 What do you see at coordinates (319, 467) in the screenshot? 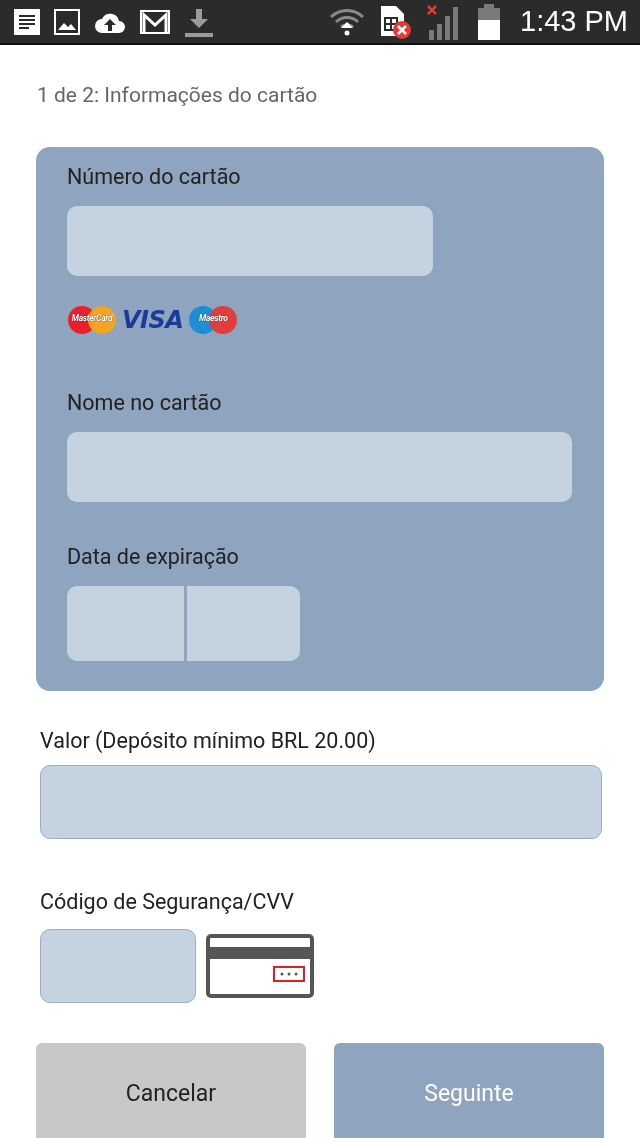
I see `card-name-field` at bounding box center [319, 467].